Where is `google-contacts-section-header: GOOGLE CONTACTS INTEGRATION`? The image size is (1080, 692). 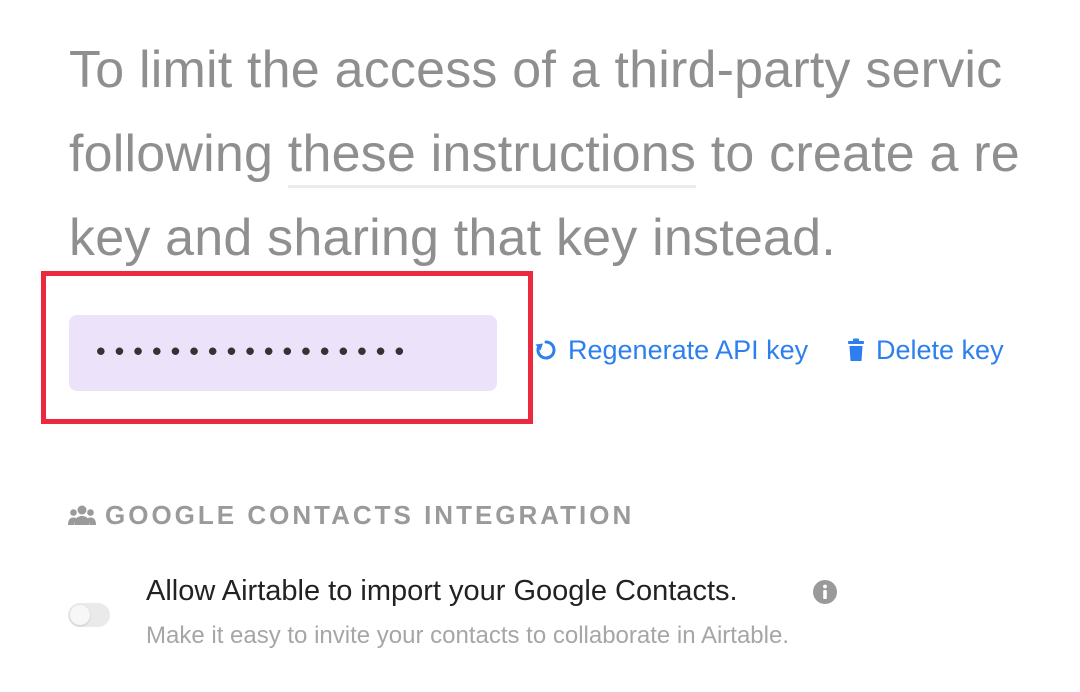
google-contacts-section-header: GOOGLE CONTACTS INTEGRATION is located at coordinates (351, 515).